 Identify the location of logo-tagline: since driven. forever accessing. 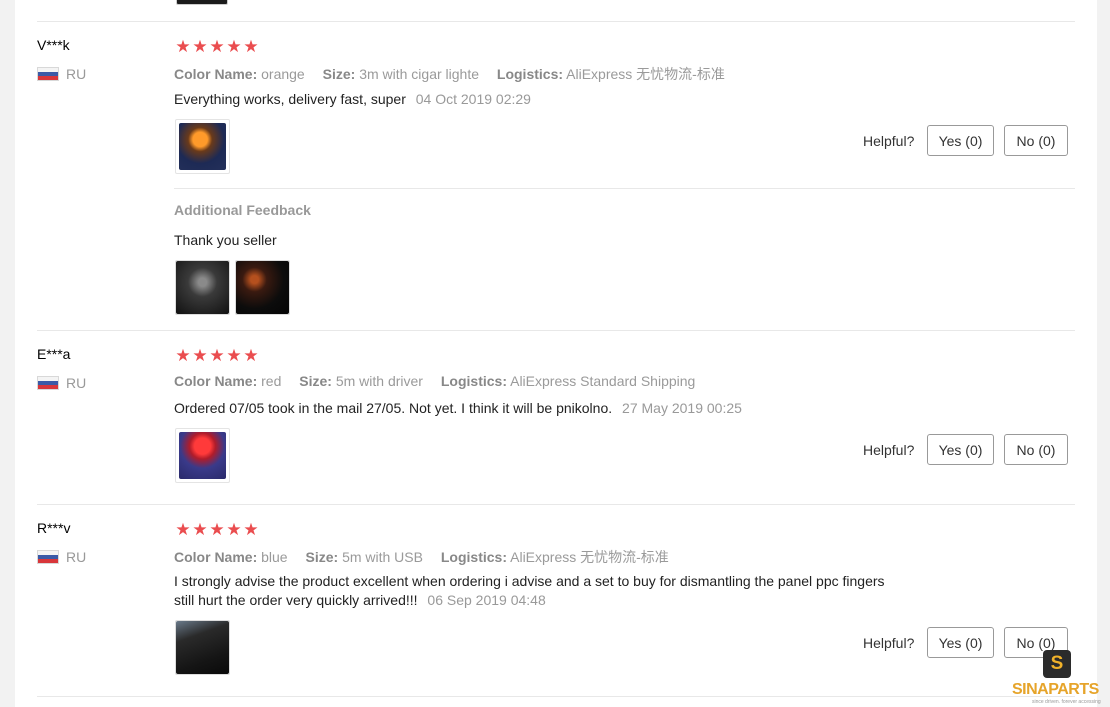
(1066, 702).